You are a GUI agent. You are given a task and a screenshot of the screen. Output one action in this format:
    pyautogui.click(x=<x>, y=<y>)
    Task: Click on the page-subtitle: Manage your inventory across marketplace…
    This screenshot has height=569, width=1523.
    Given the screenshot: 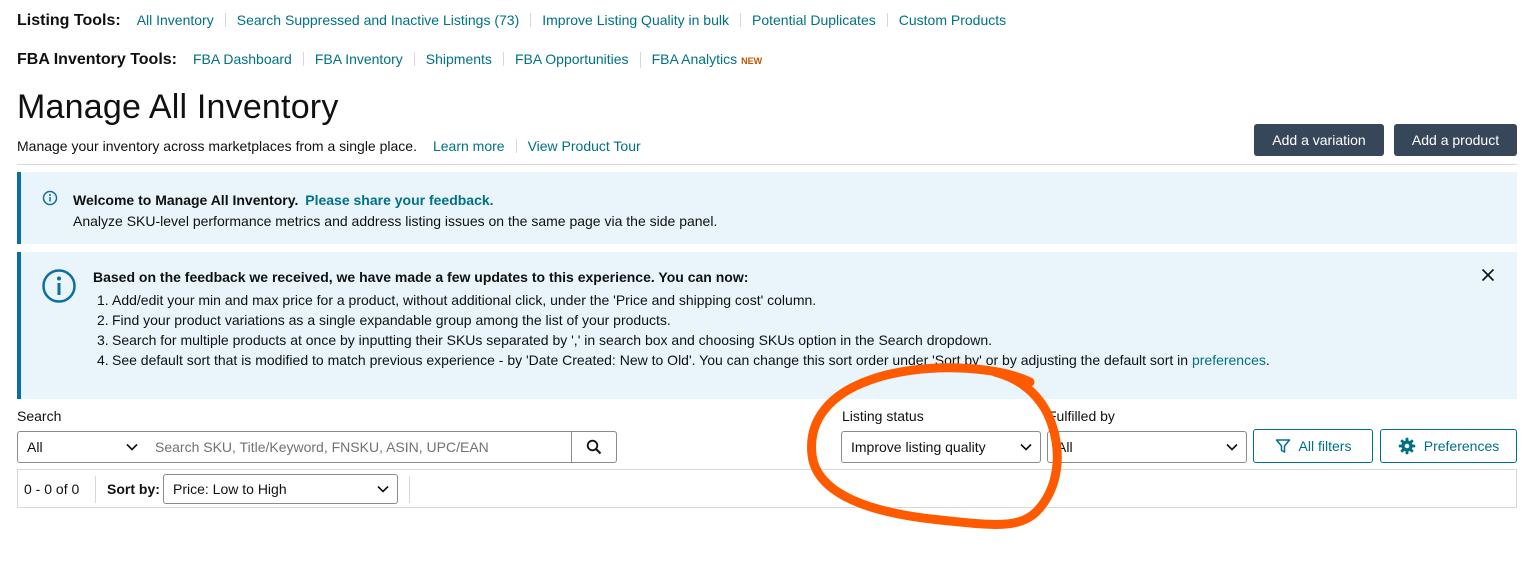 What is the action you would take?
    pyautogui.click(x=217, y=146)
    